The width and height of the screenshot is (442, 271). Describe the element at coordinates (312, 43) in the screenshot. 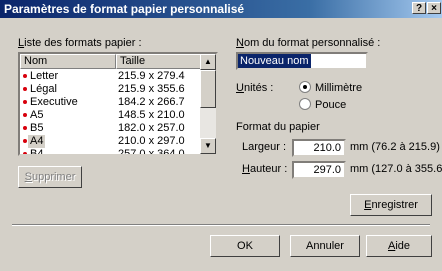

I see `custom-name-label-rest: om du format personnalisé :` at that location.